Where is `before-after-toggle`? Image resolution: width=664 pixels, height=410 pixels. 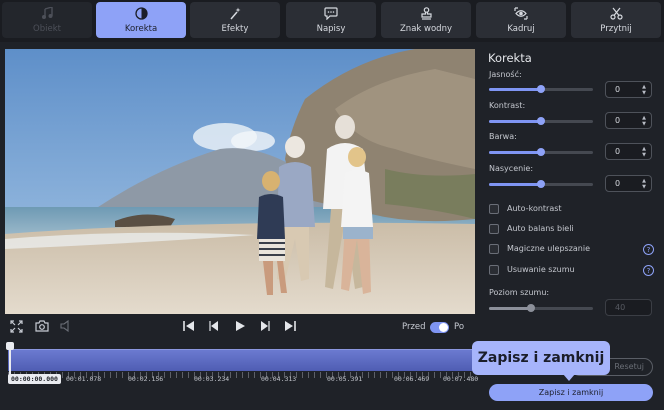 before-after-toggle is located at coordinates (439, 327).